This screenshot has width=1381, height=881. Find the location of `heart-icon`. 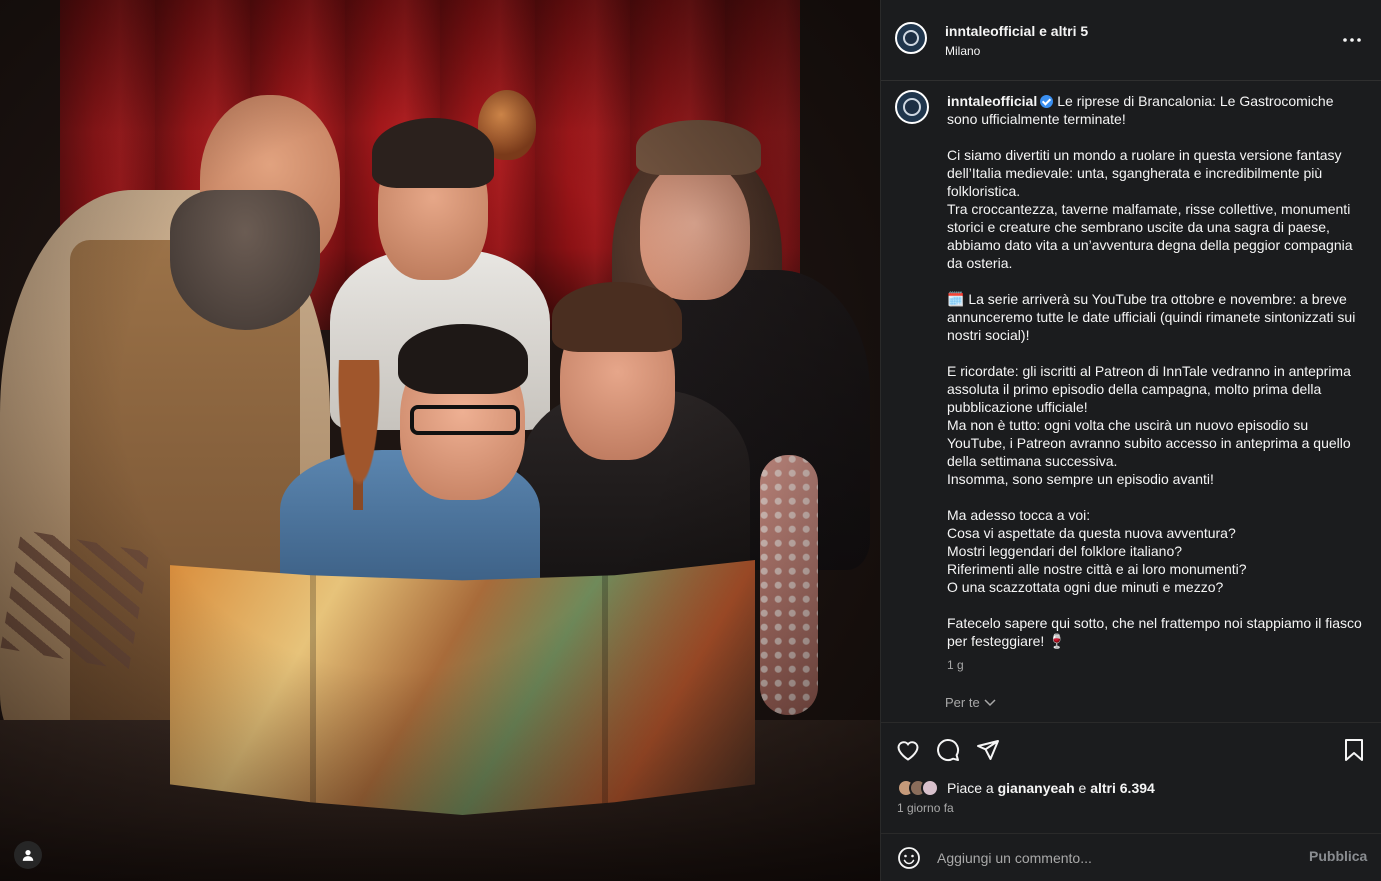

heart-icon is located at coordinates (908, 750).